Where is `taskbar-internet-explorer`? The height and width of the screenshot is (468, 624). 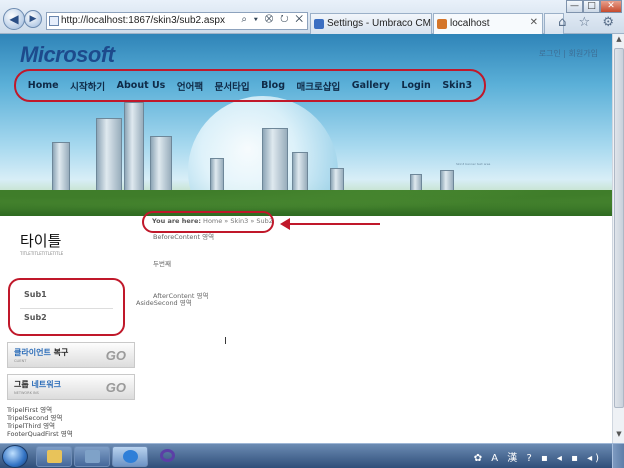
taskbar-internet-explorer is located at coordinates (130, 456).